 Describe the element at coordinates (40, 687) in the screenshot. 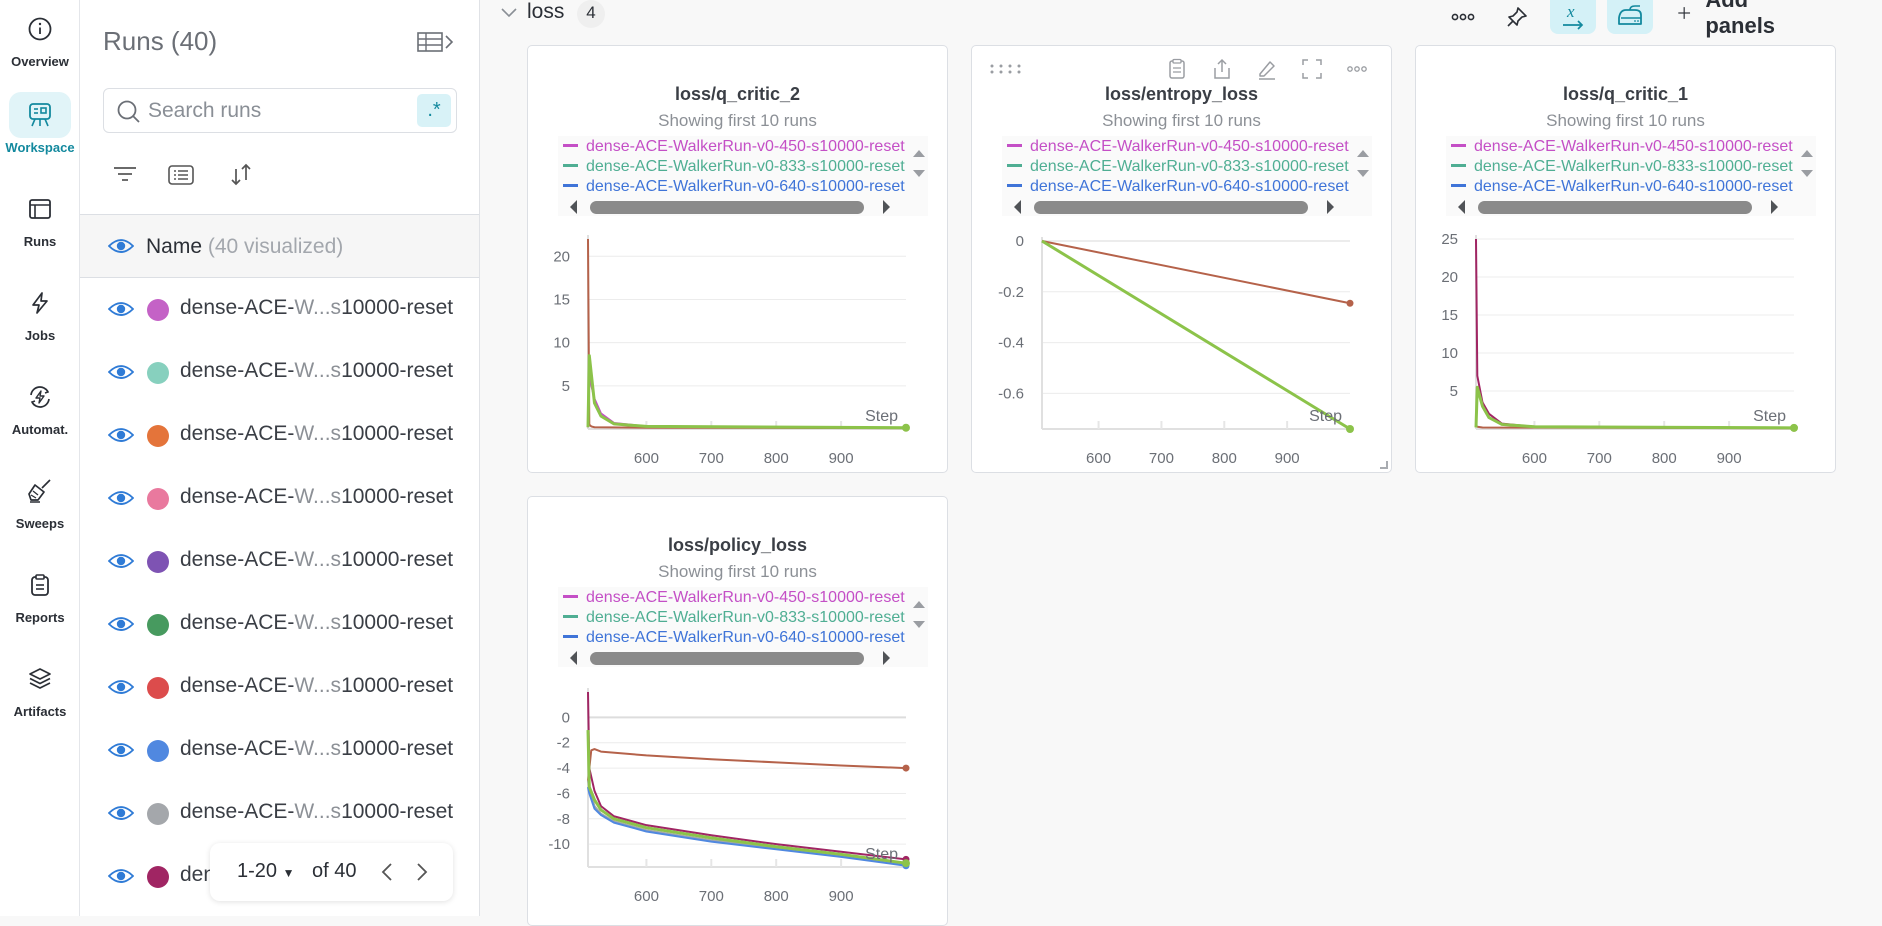

I see `nav-artifacts: Artifacts` at that location.